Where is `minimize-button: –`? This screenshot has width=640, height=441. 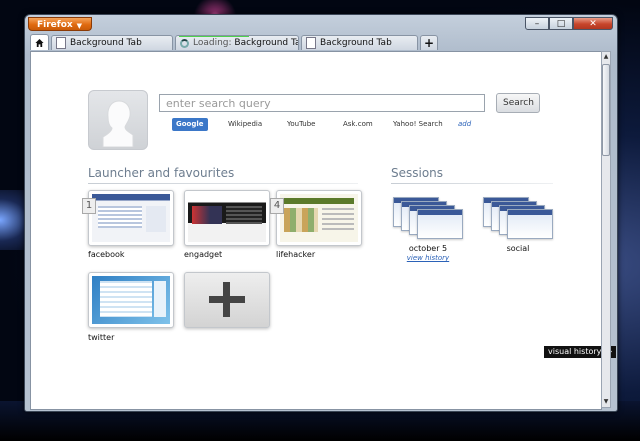
minimize-button: – is located at coordinates (537, 23).